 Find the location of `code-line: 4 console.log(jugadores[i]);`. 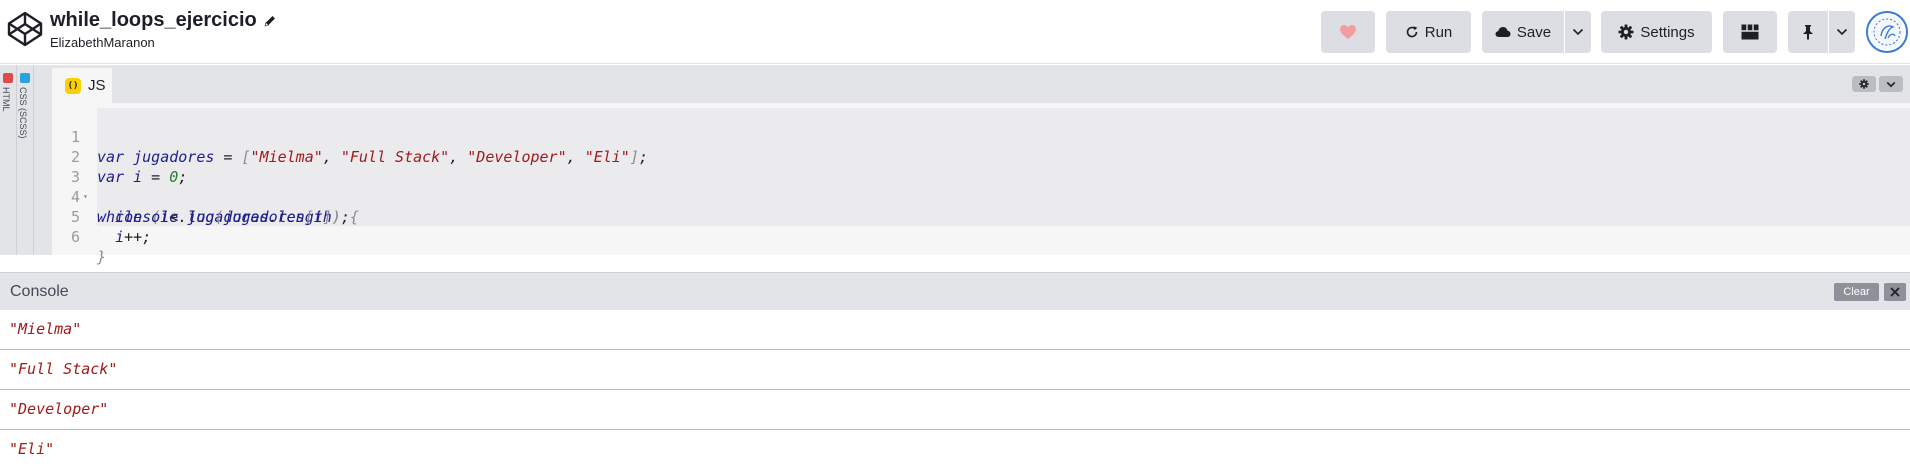

code-line: 4 console.log(jugadores[i]); is located at coordinates (981, 196).